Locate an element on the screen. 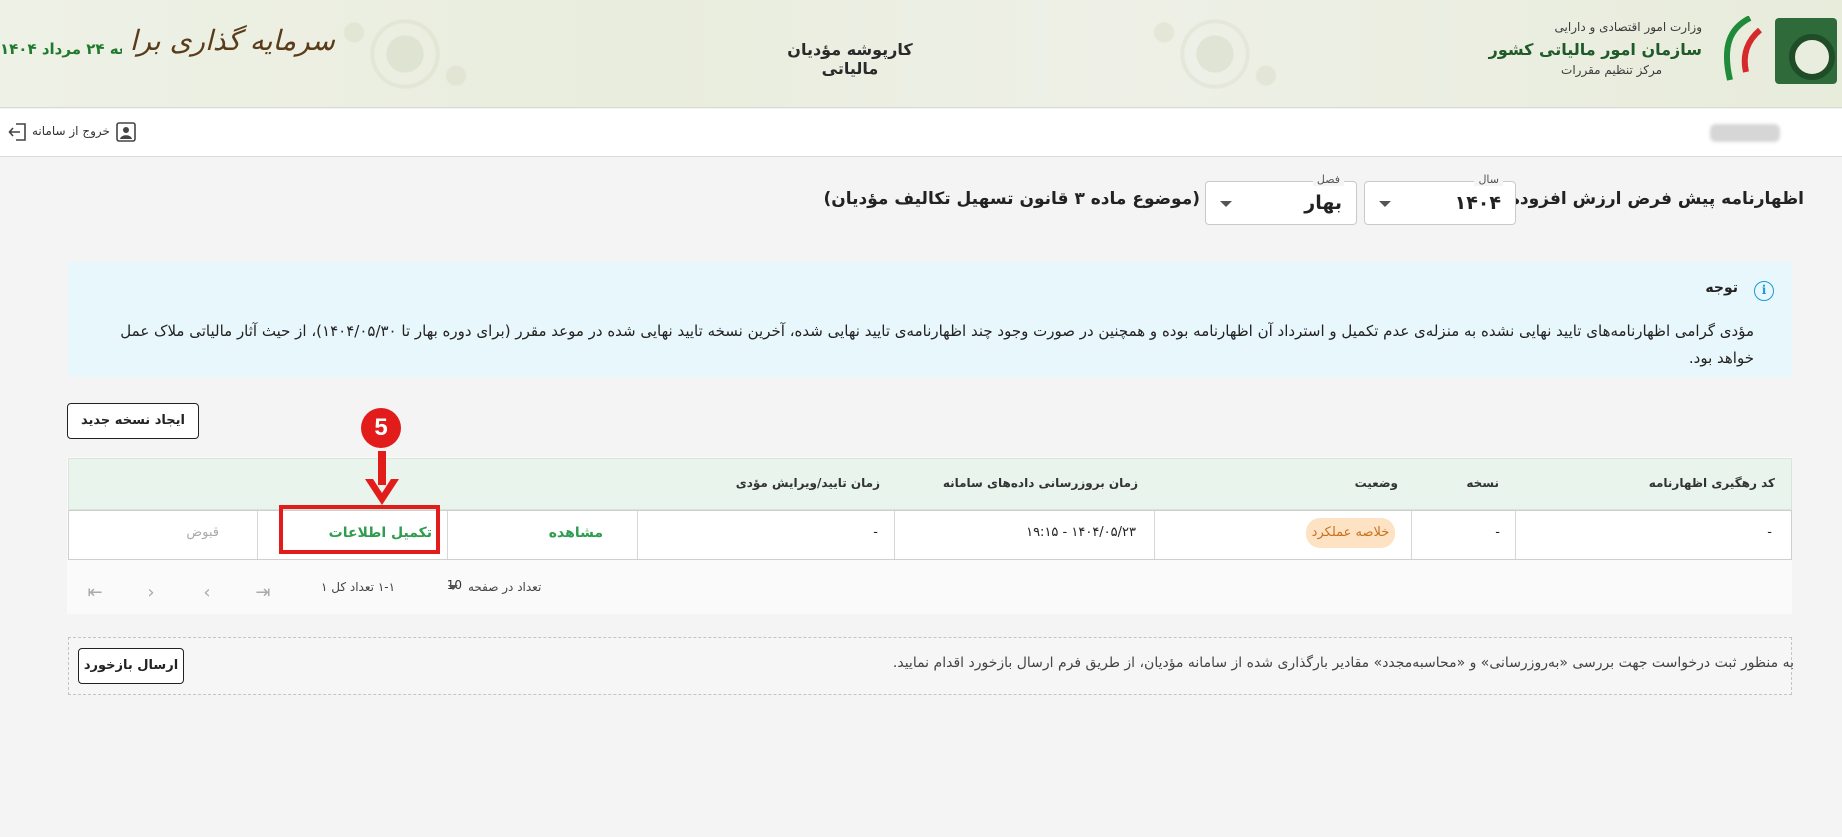  info-icon: i is located at coordinates (1764, 291).